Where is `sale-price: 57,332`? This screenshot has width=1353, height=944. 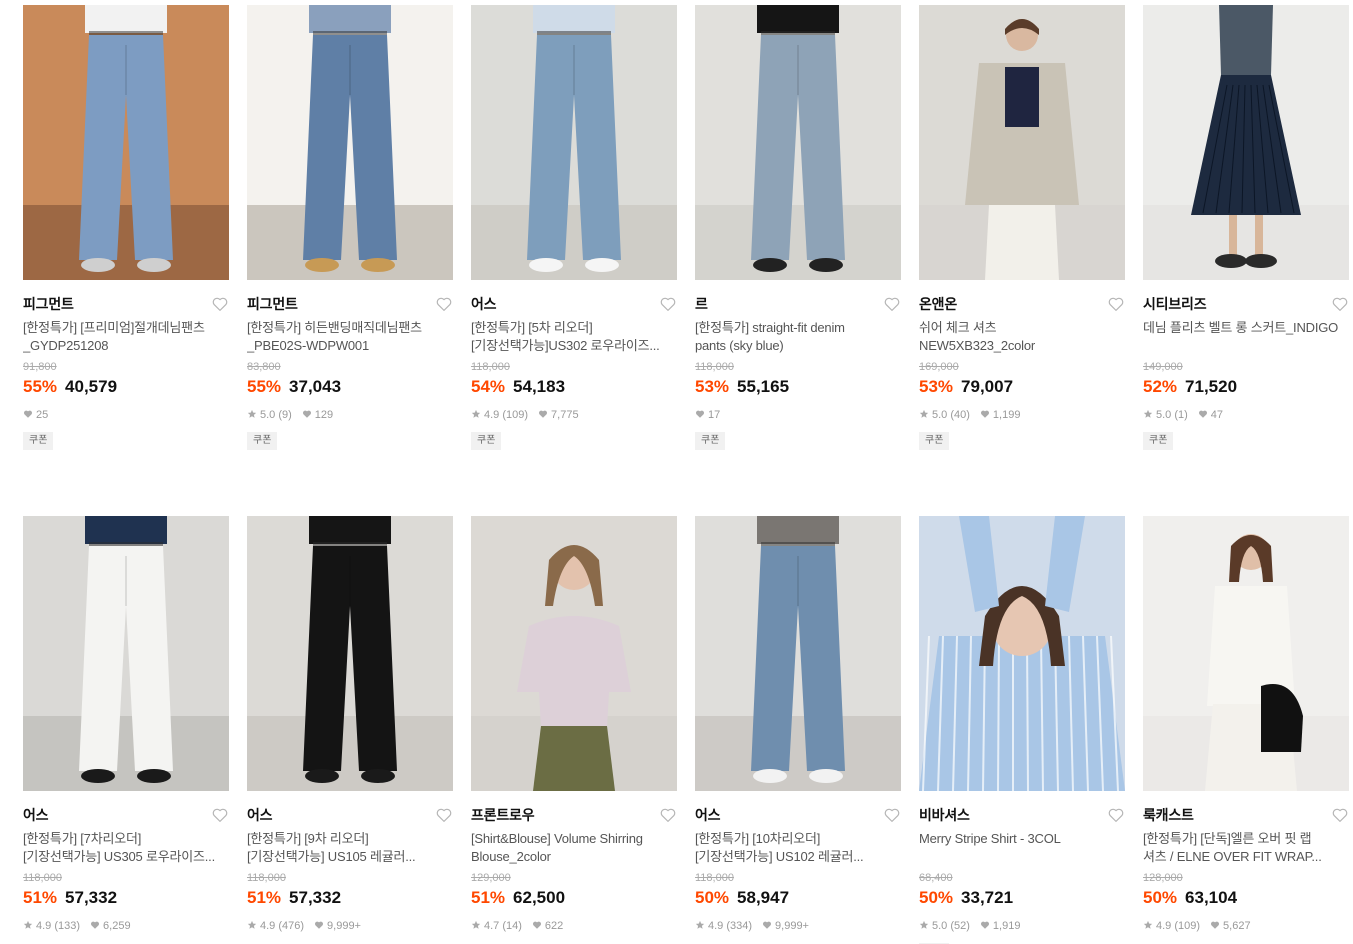
sale-price: 57,332 is located at coordinates (315, 897).